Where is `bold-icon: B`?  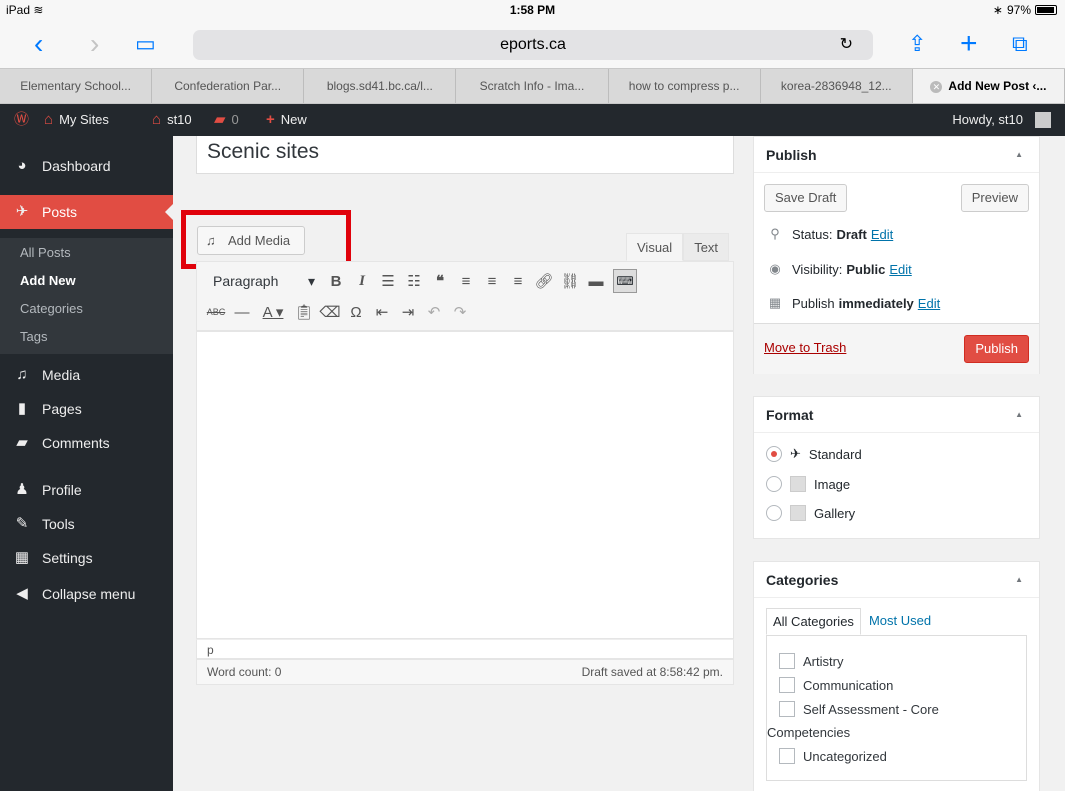 bold-icon: B is located at coordinates (336, 281).